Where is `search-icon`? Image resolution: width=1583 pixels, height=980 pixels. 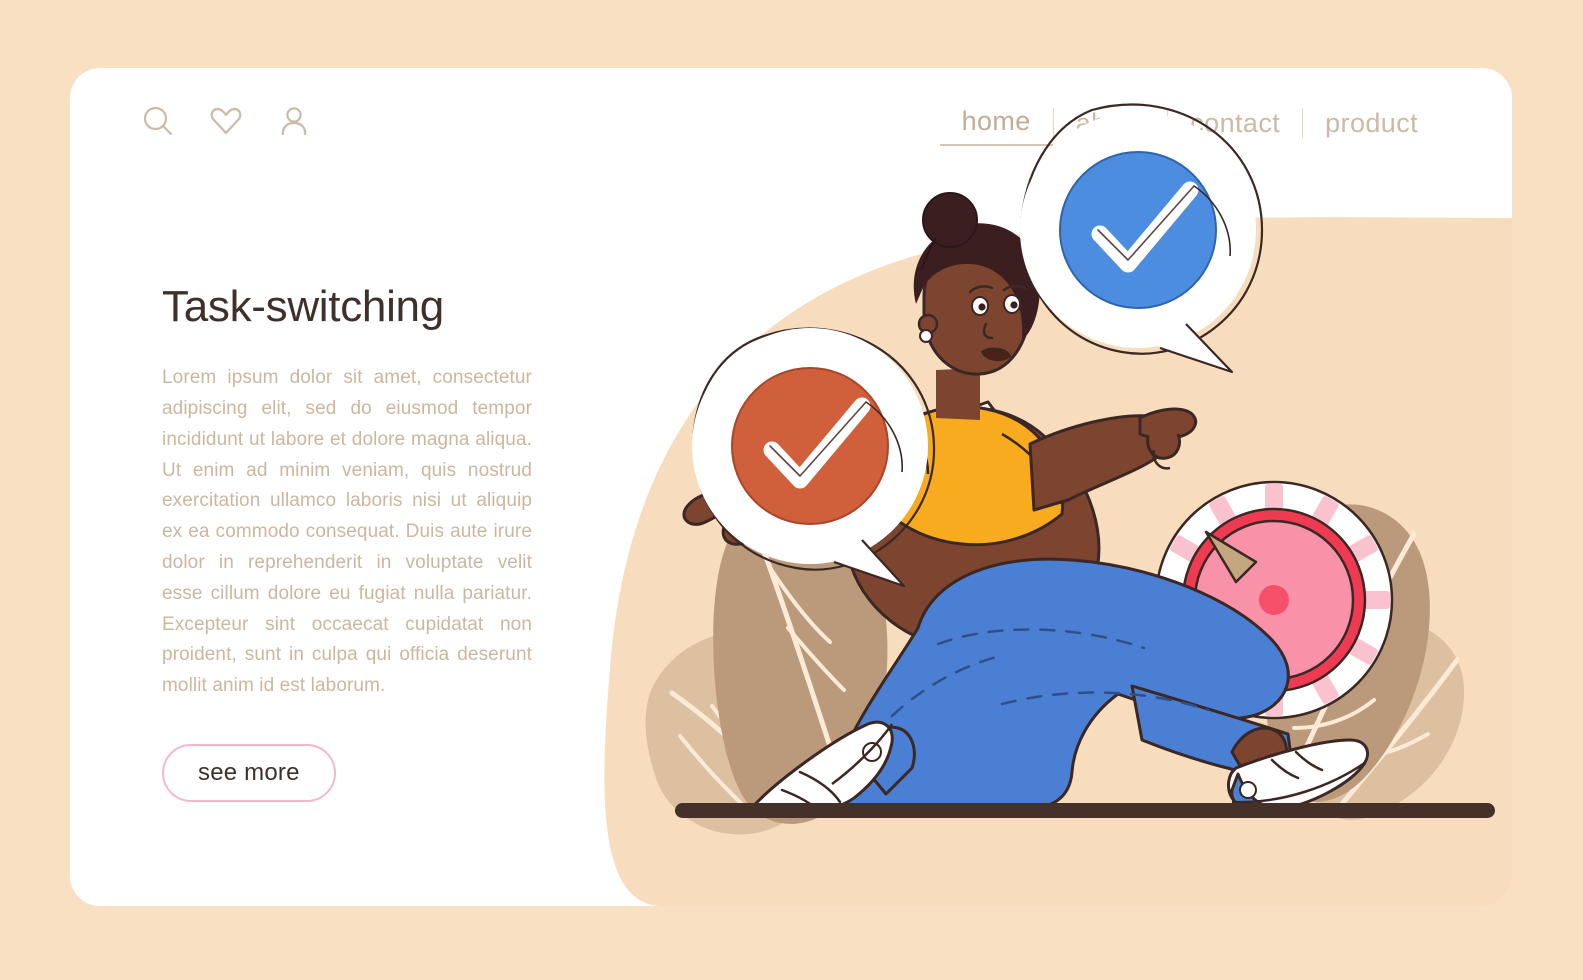
search-icon is located at coordinates (158, 121).